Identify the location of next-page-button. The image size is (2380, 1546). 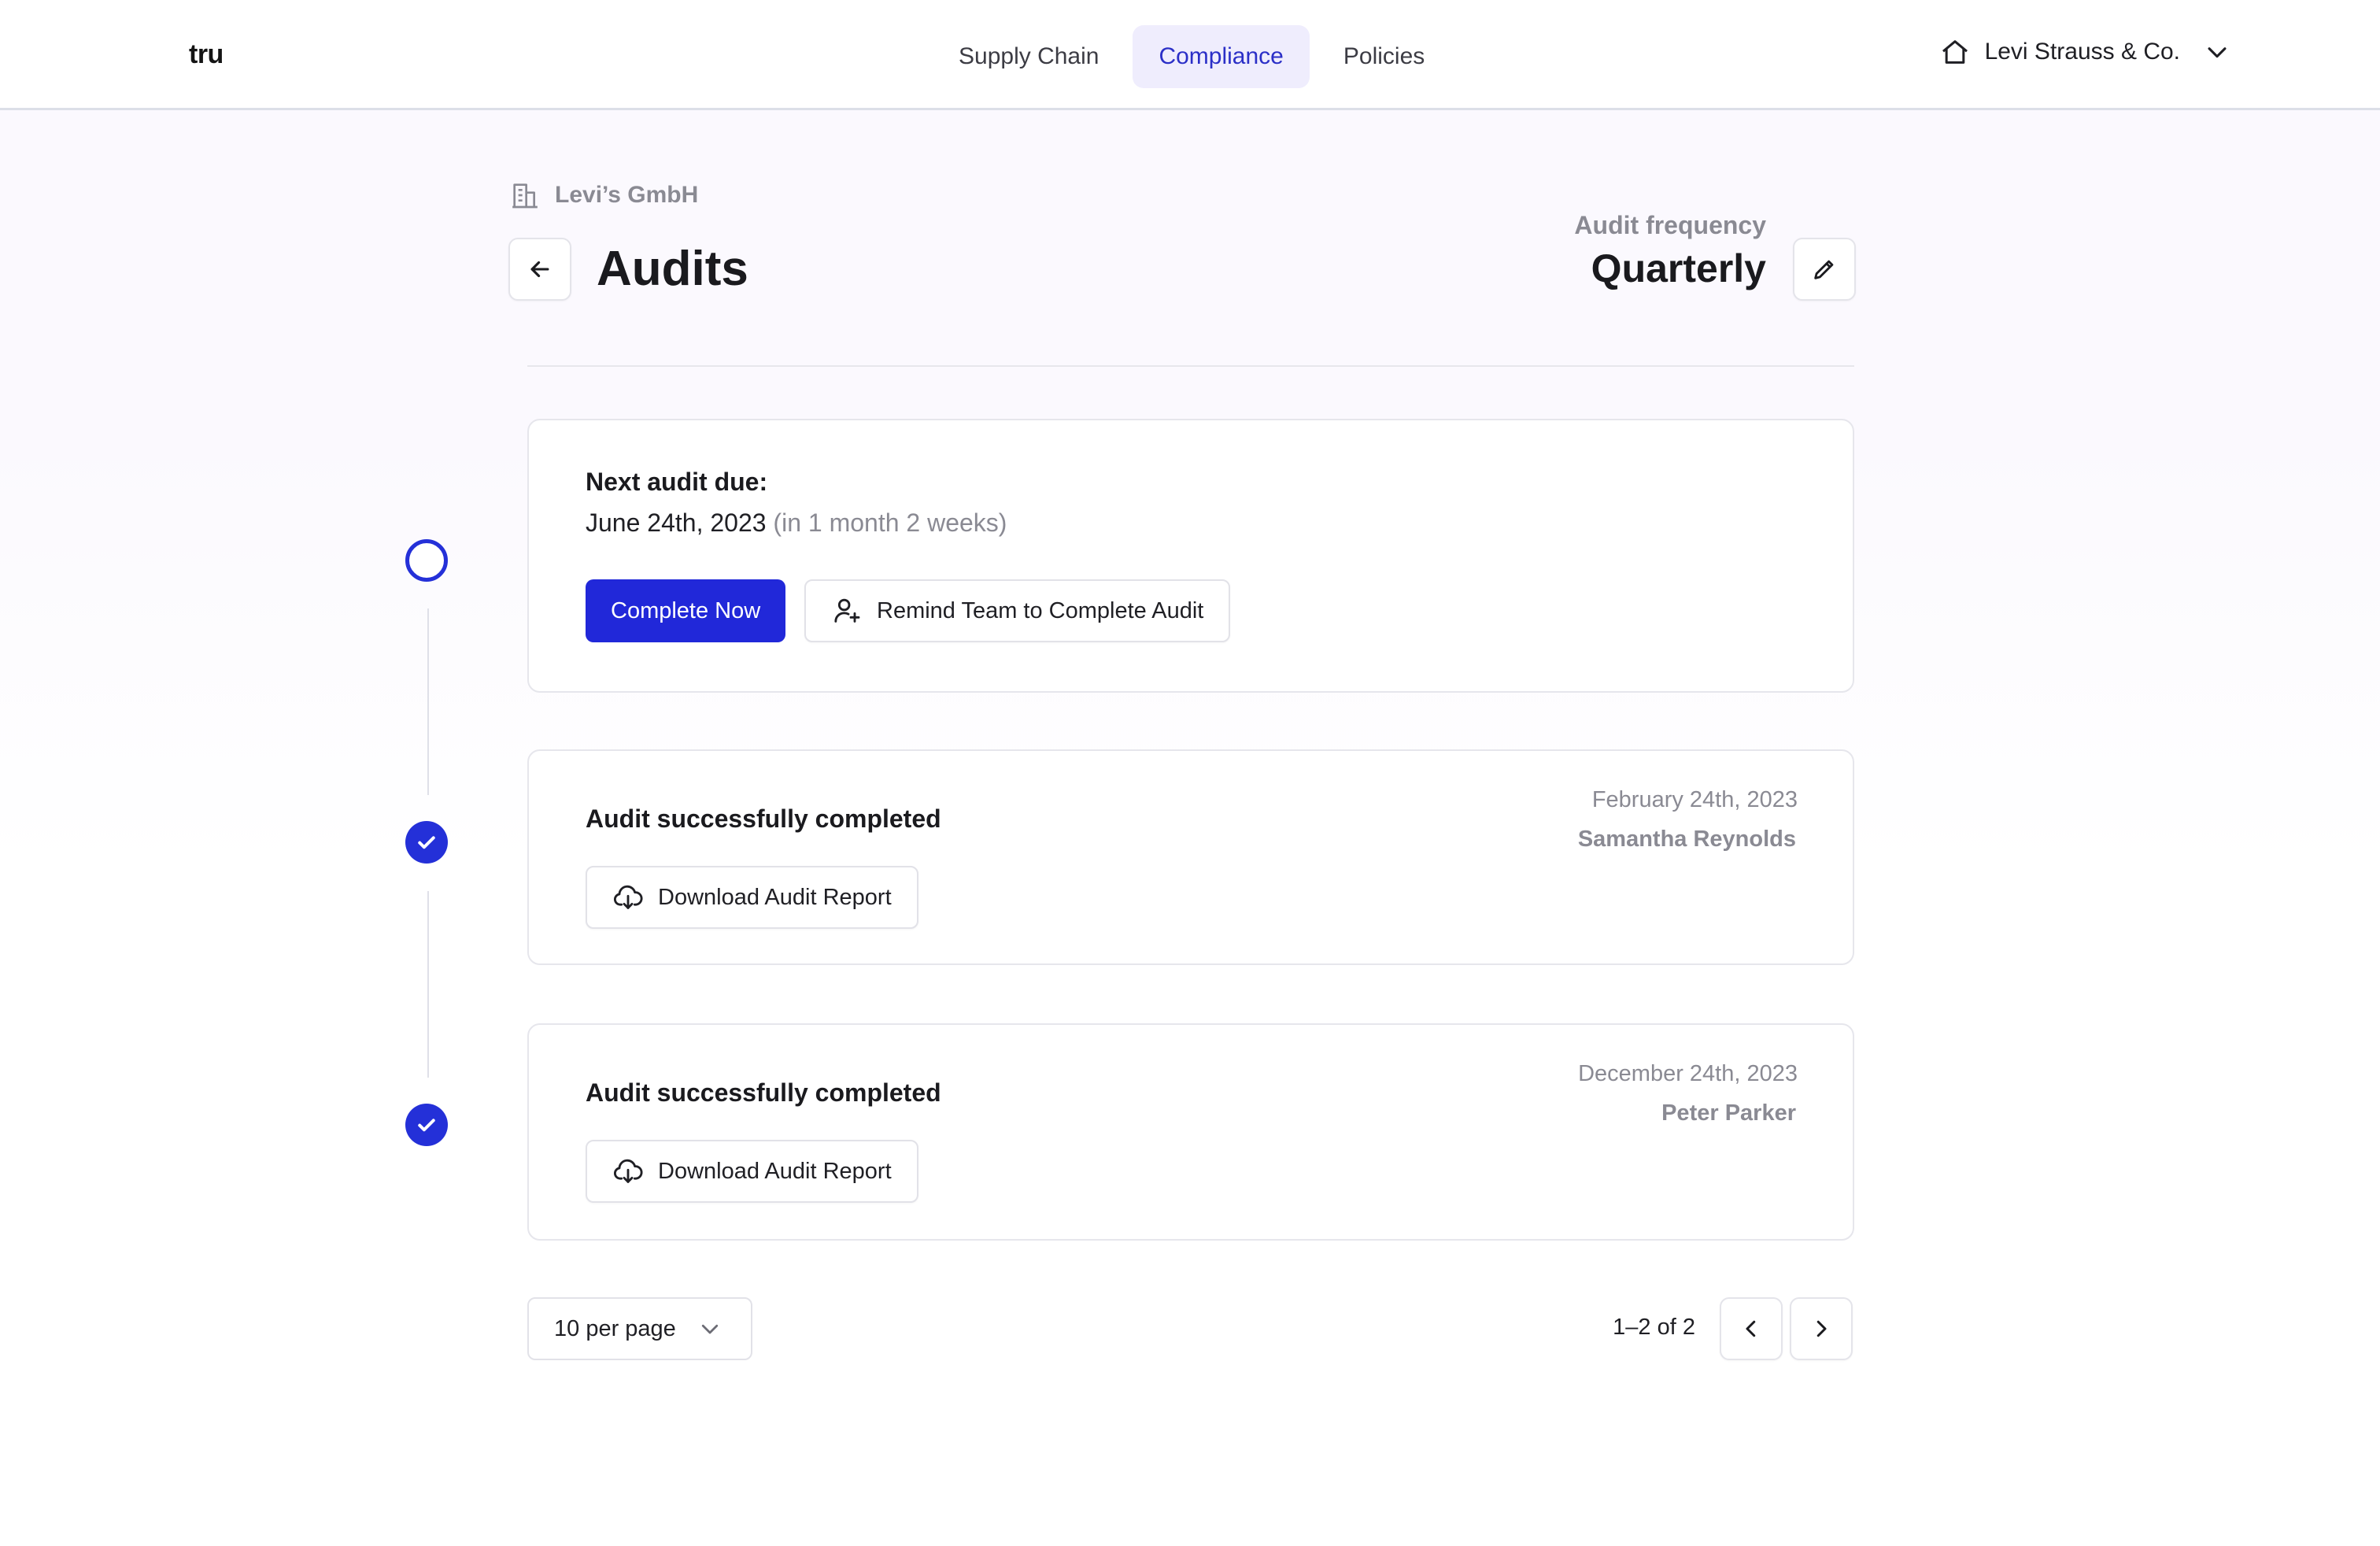
(1821, 1329).